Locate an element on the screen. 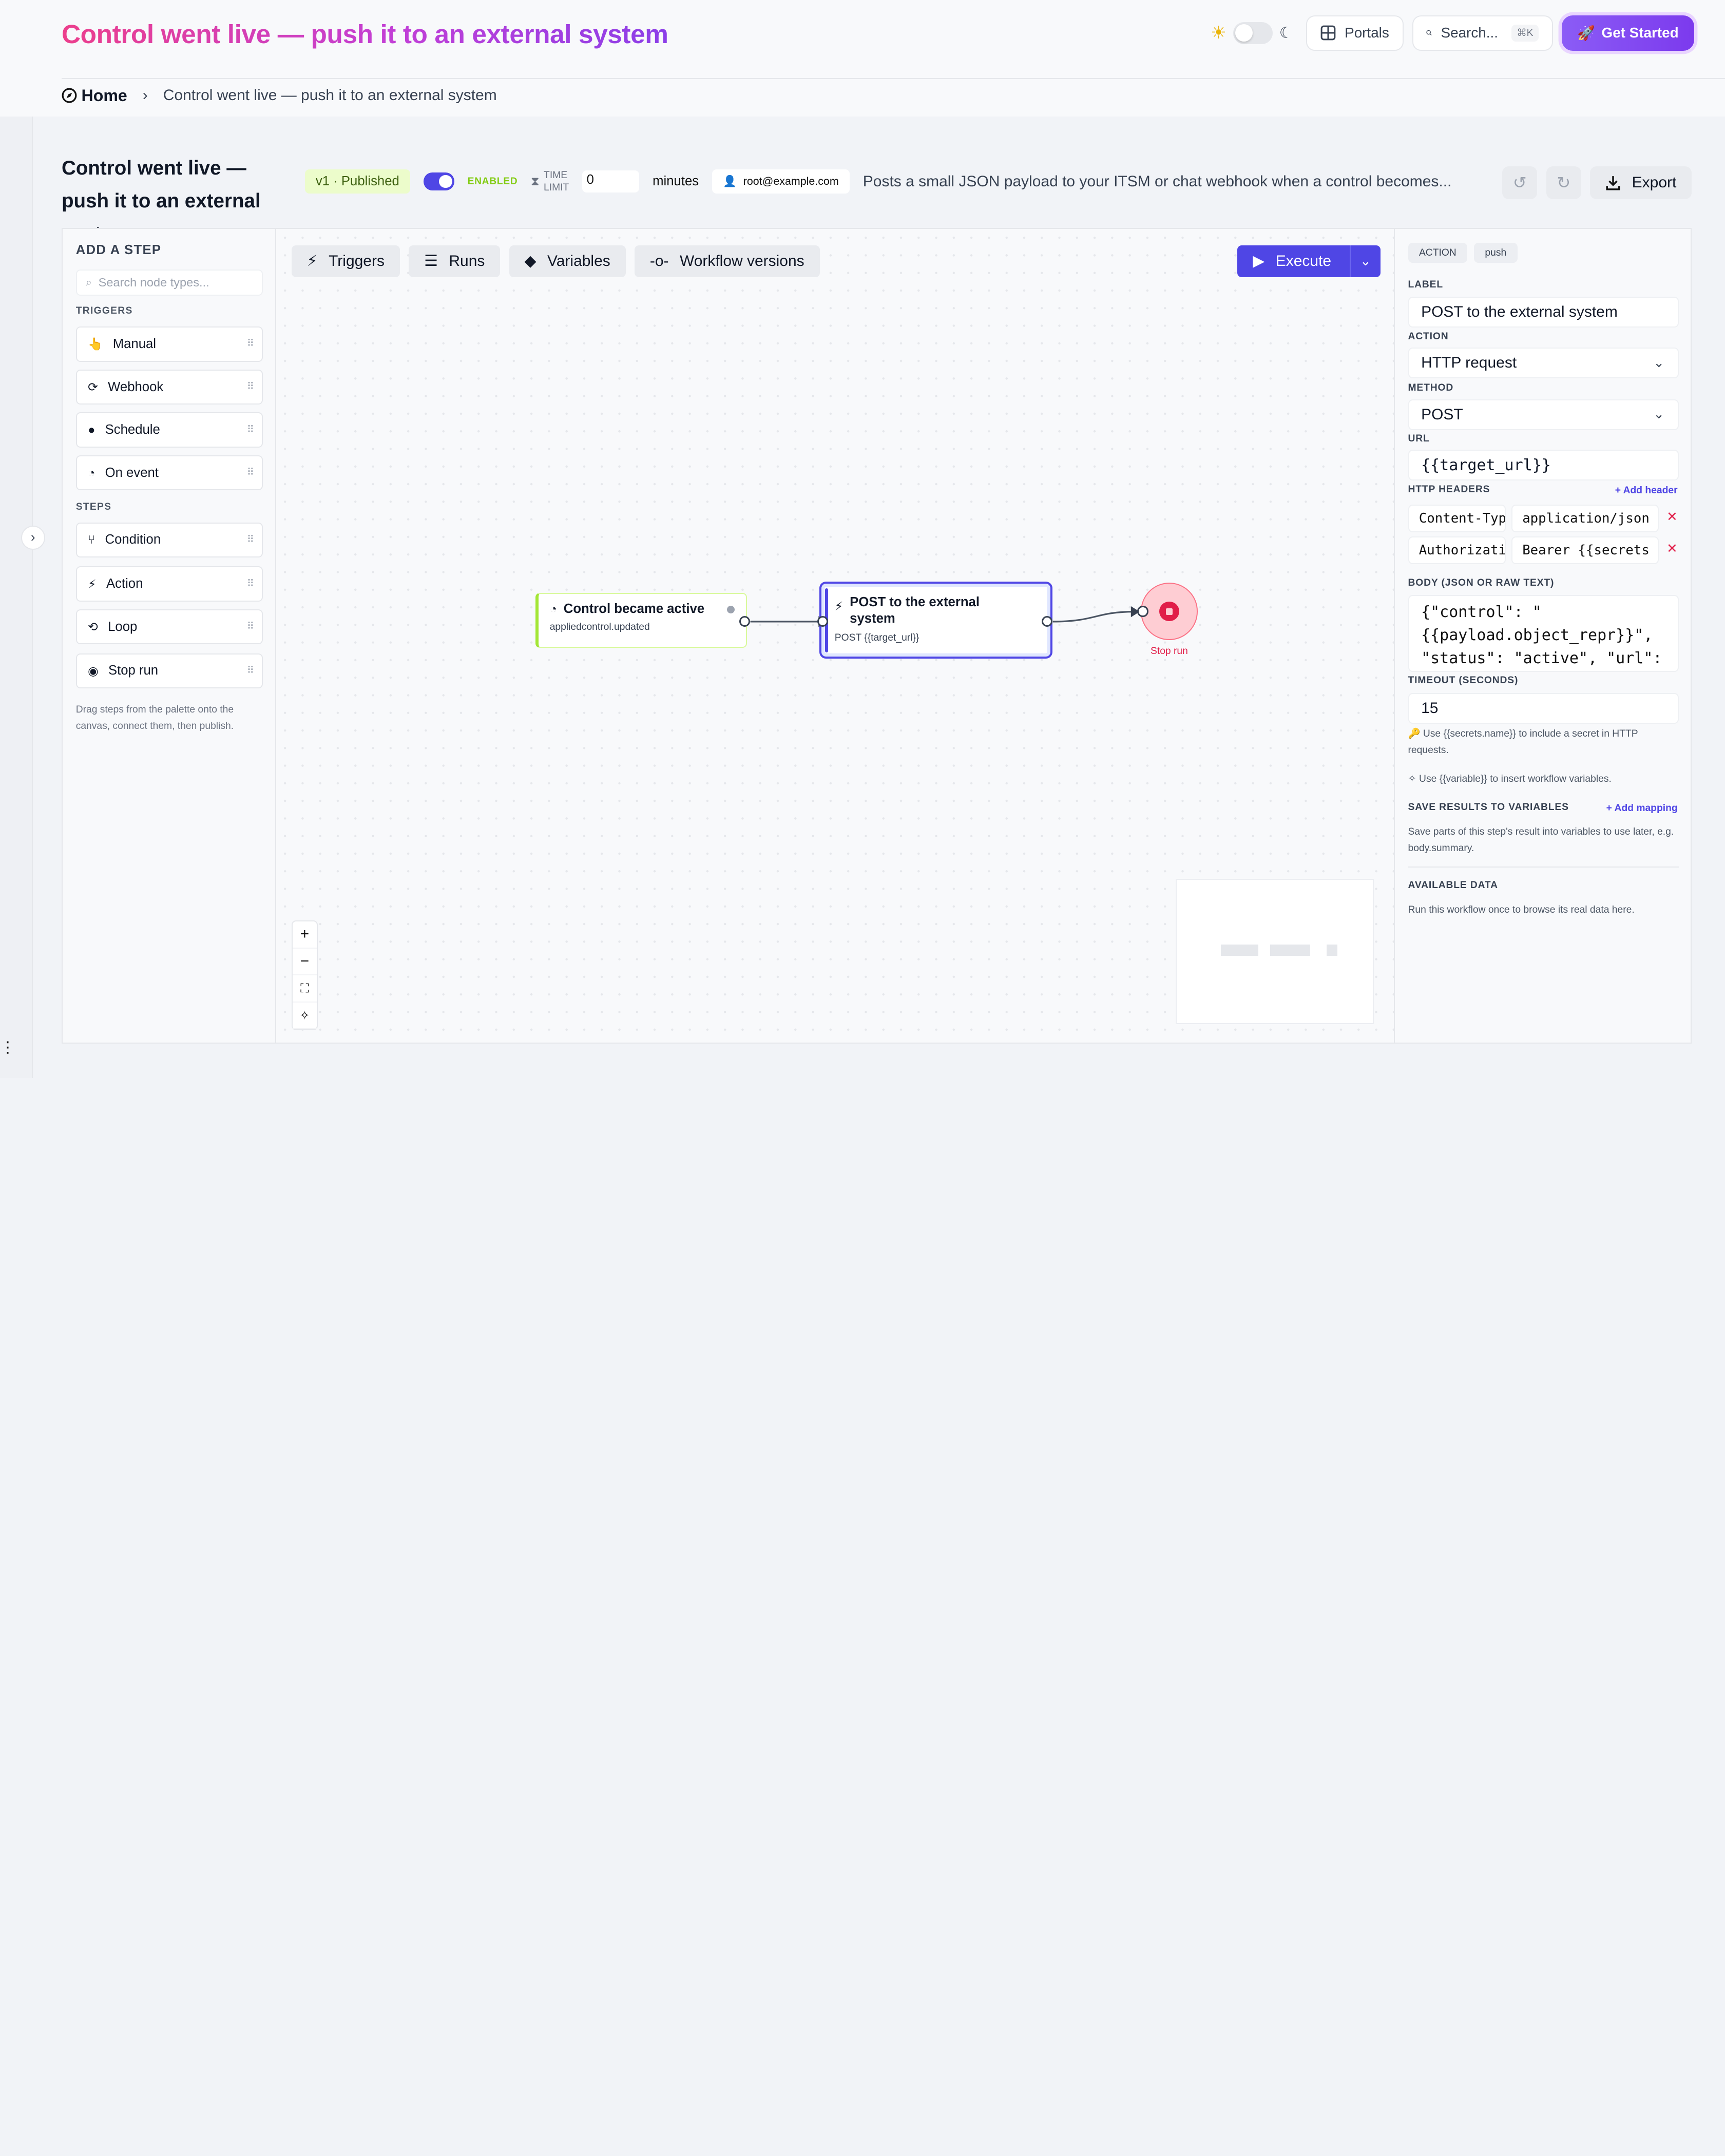 This screenshot has height=2156, width=1725. action-node-label: POST to the external system is located at coordinates (915, 610).